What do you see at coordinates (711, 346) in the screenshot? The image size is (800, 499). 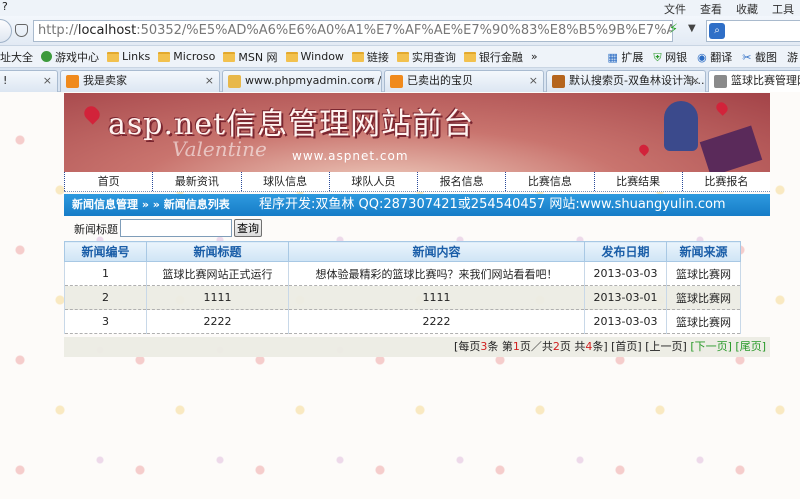 I see `next-page-link: [下一页]` at bounding box center [711, 346].